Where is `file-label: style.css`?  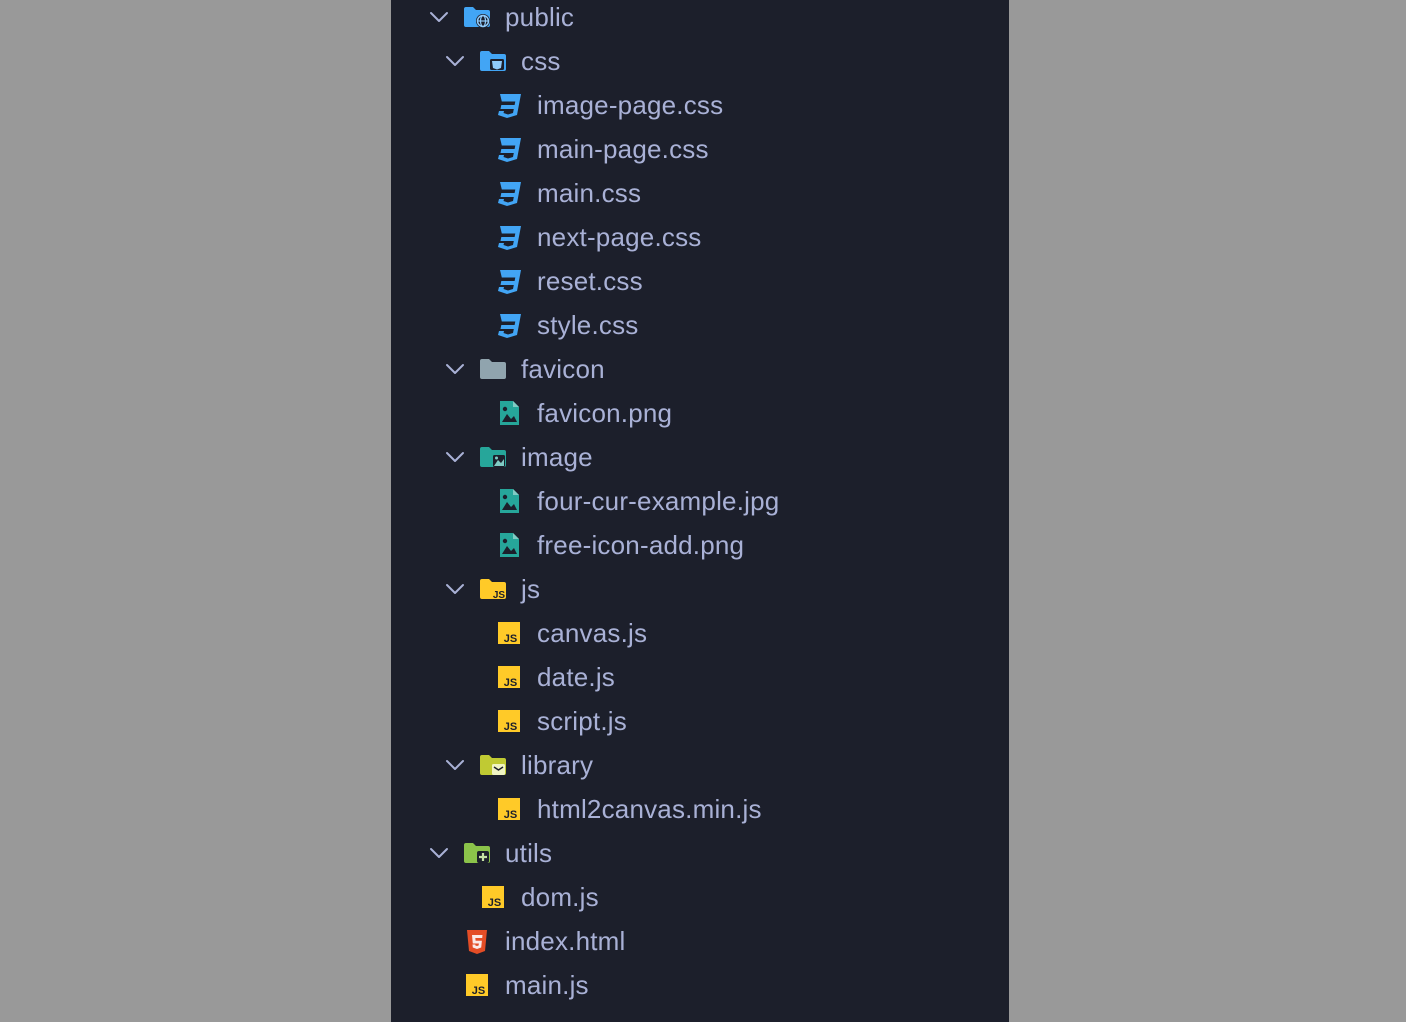
file-label: style.css is located at coordinates (588, 325).